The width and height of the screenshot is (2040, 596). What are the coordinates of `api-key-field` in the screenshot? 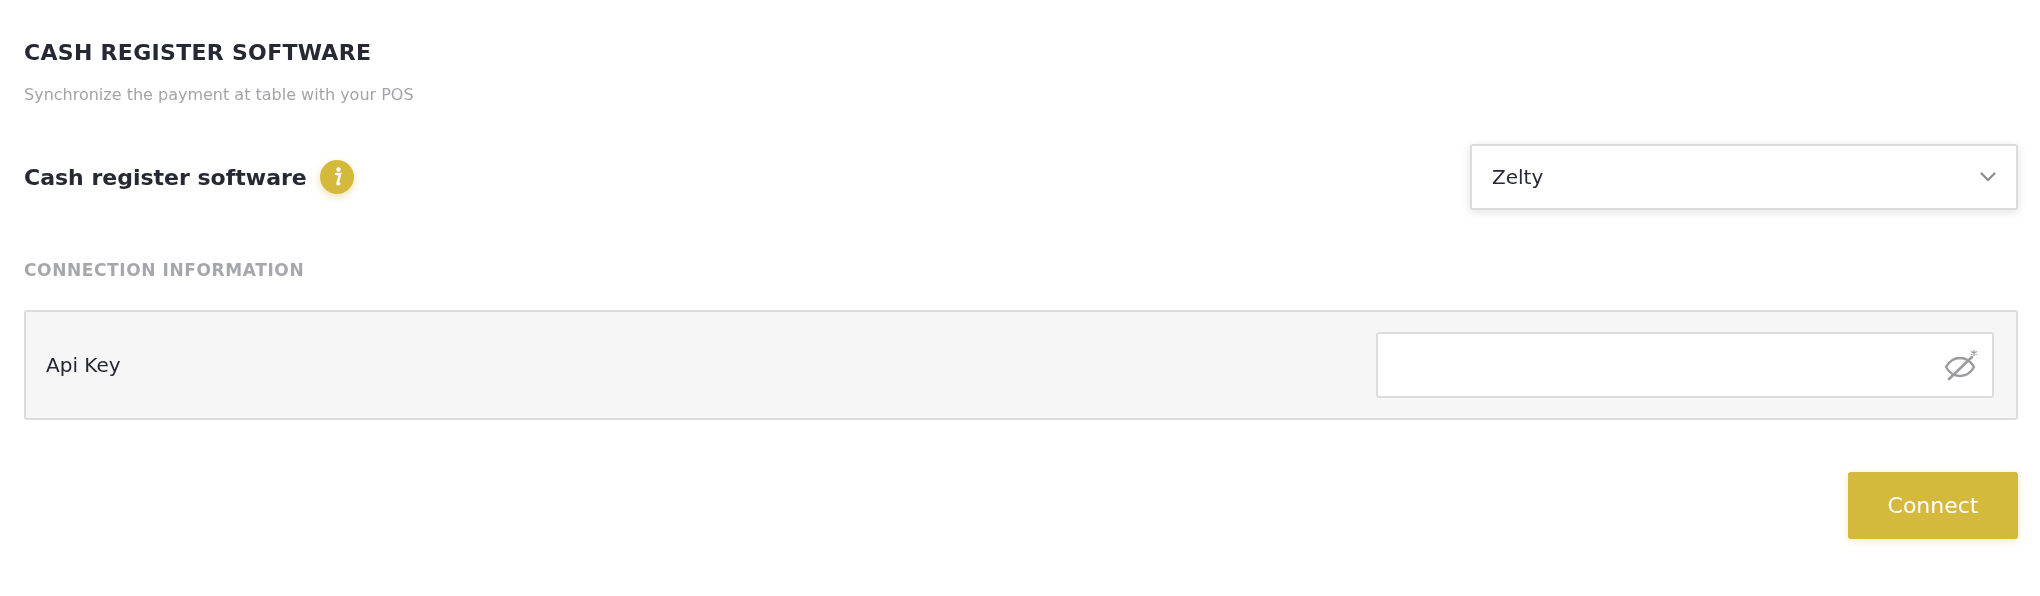 It's located at (1685, 365).